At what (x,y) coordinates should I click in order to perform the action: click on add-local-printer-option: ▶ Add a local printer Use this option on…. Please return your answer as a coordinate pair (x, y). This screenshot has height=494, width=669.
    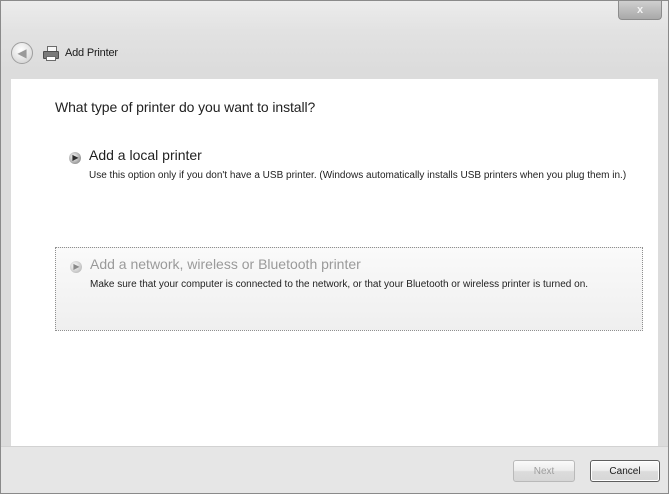
    Looking at the image, I should click on (349, 179).